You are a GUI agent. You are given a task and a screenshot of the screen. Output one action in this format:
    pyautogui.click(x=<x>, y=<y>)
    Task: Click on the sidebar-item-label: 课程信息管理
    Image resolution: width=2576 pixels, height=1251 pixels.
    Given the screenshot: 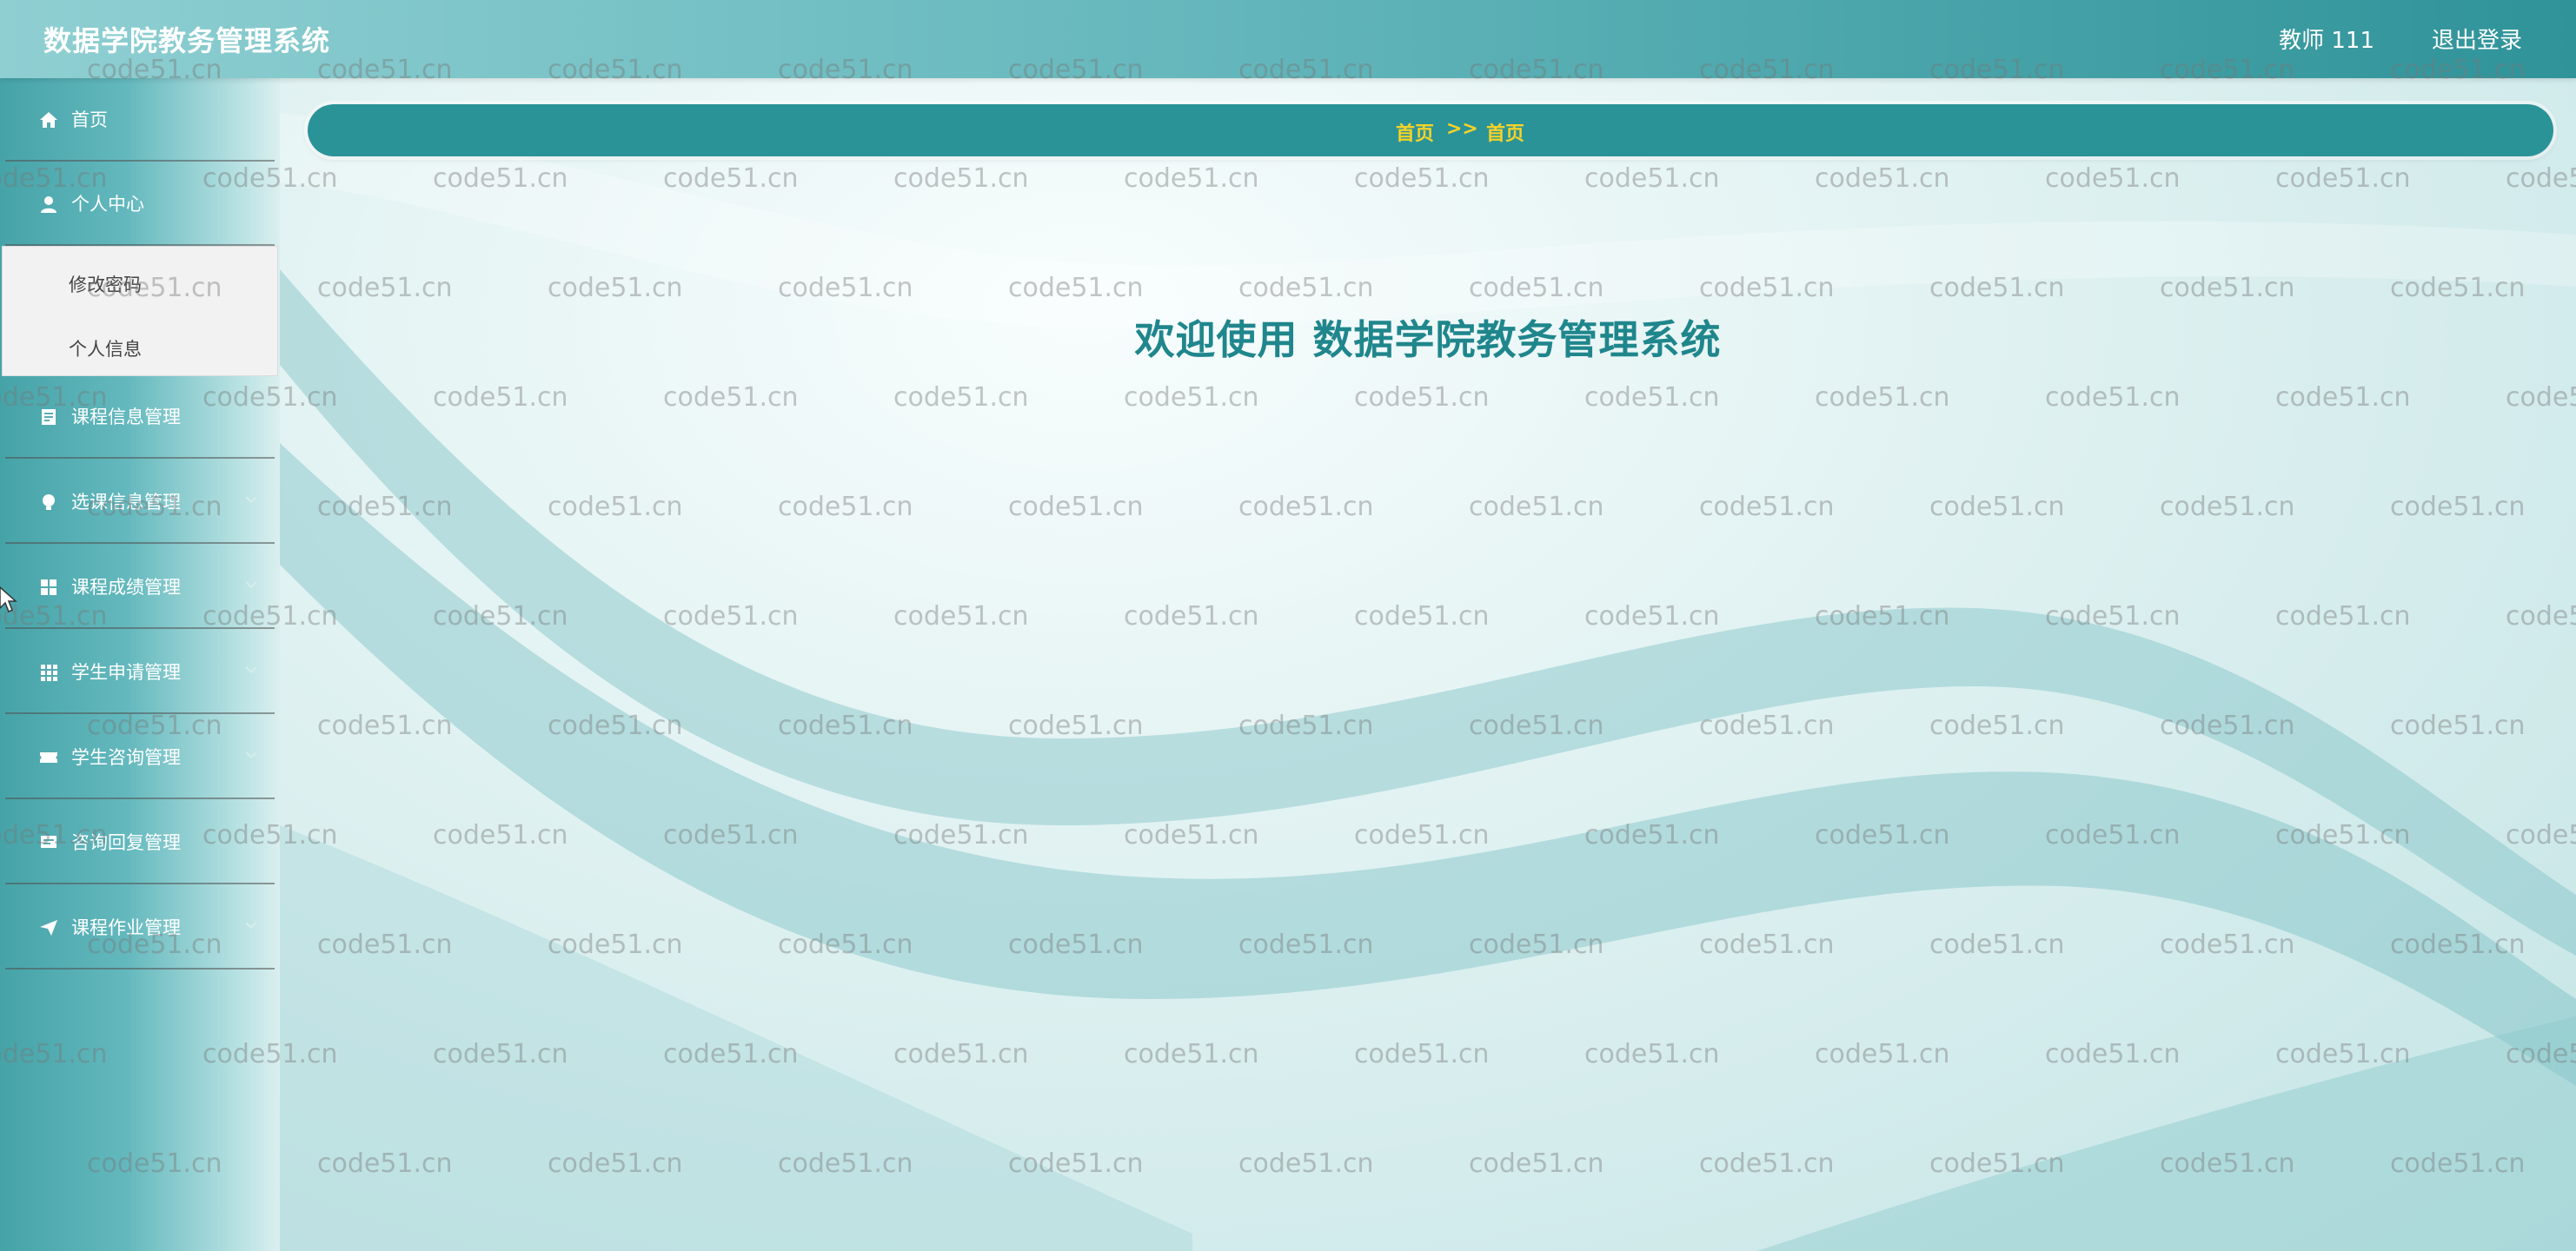 What is the action you would take?
    pyautogui.click(x=126, y=417)
    